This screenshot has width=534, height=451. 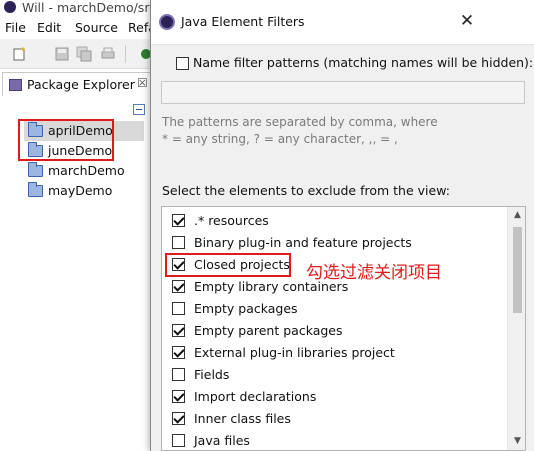 What do you see at coordinates (516, 215) in the screenshot?
I see `scroll-up-icon: ▲` at bounding box center [516, 215].